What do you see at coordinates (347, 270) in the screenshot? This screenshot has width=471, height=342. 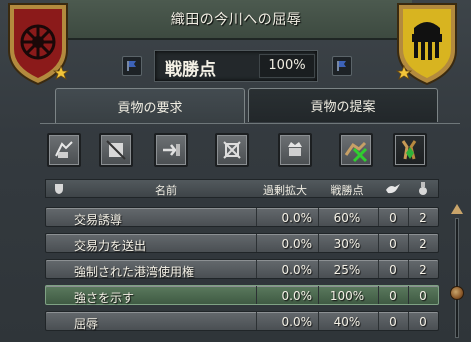 I see `row-warscore: 25%` at bounding box center [347, 270].